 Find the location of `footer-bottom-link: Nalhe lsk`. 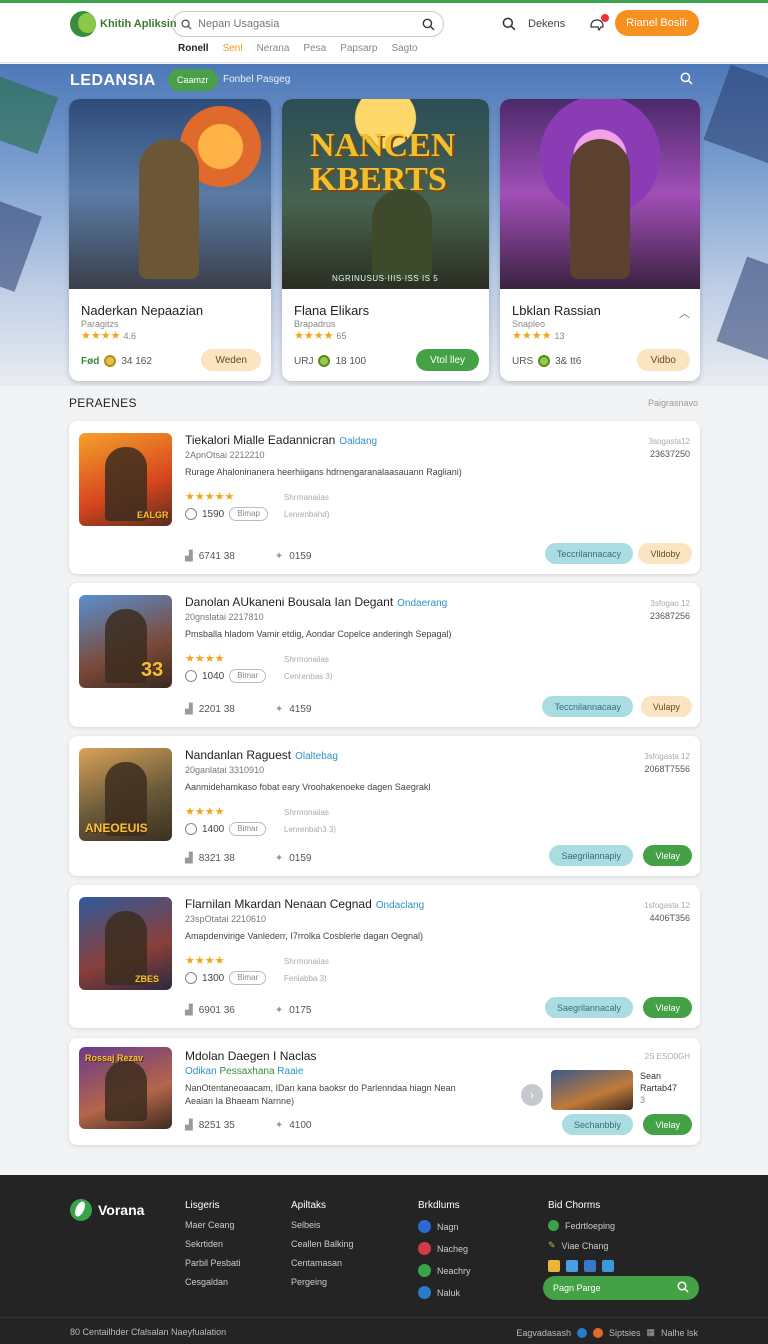

footer-bottom-link: Nalhe lsk is located at coordinates (679, 1333).